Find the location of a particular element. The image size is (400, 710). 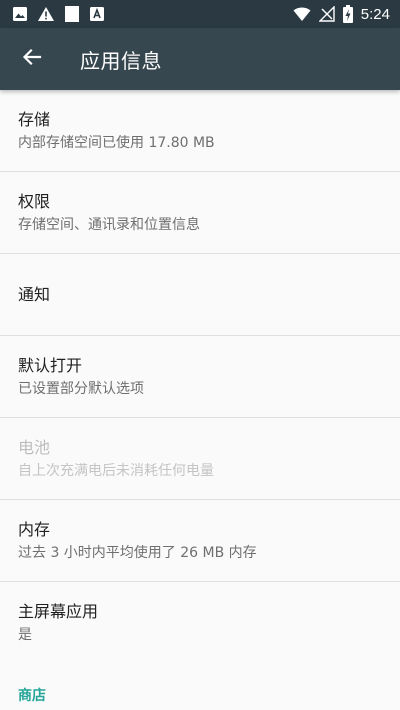

permissions-title: 权限 is located at coordinates (34, 201).